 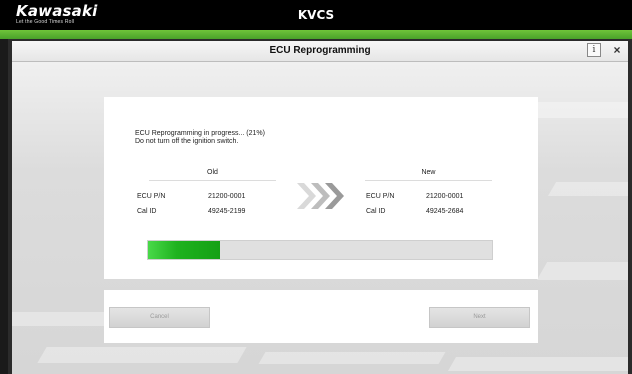 What do you see at coordinates (445, 211) in the screenshot?
I see `new-cal-id-value: 49245-2684` at bounding box center [445, 211].